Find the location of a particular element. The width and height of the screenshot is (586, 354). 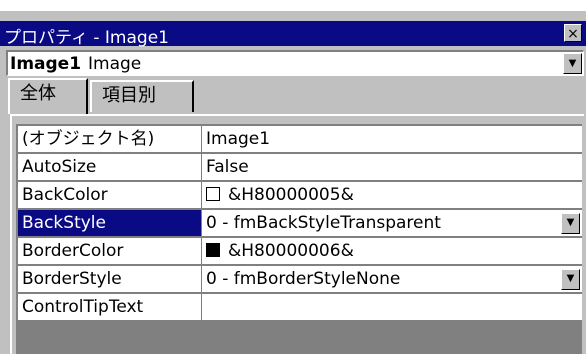

property-row: AutoSize False is located at coordinates (300, 167).